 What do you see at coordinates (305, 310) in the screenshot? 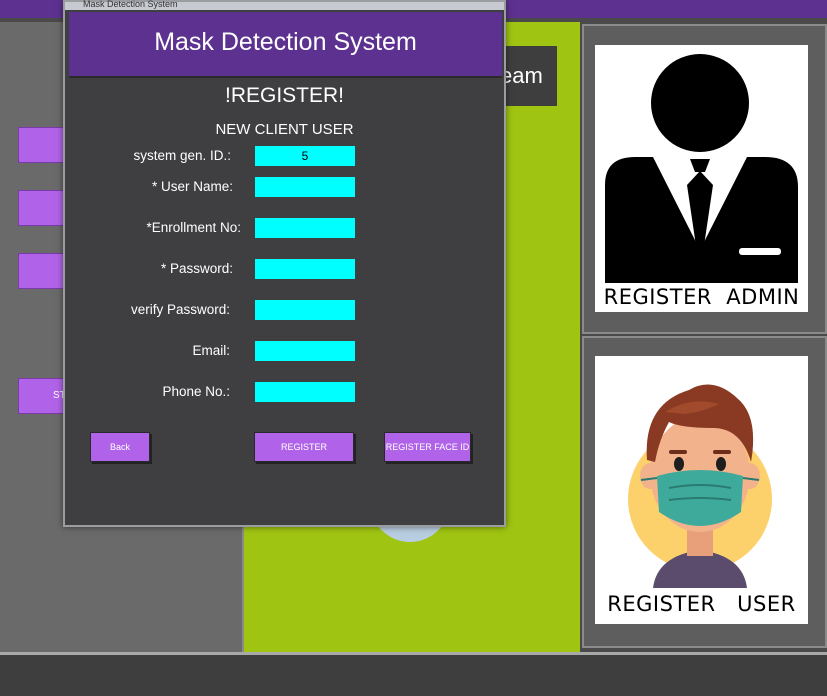
I see `verify-password-field` at bounding box center [305, 310].